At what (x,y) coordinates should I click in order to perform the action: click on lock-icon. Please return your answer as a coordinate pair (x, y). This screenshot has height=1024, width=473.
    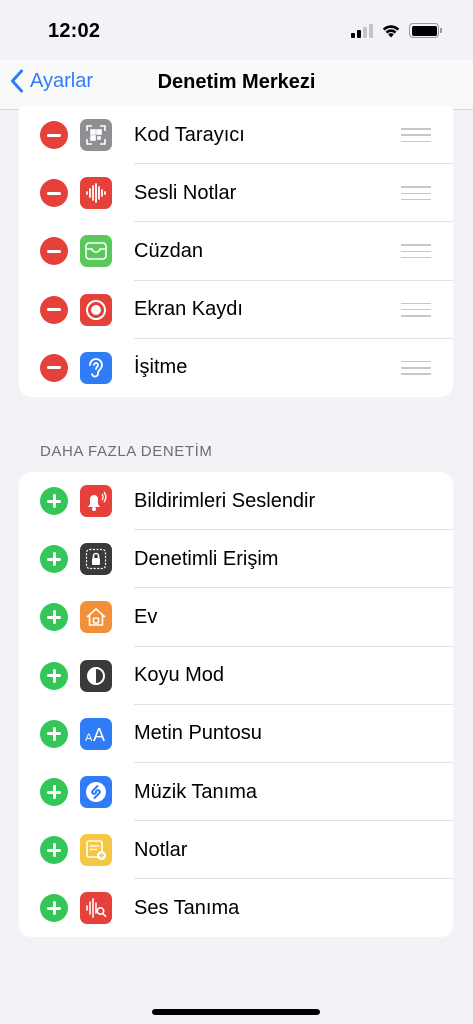
    Looking at the image, I should click on (96, 559).